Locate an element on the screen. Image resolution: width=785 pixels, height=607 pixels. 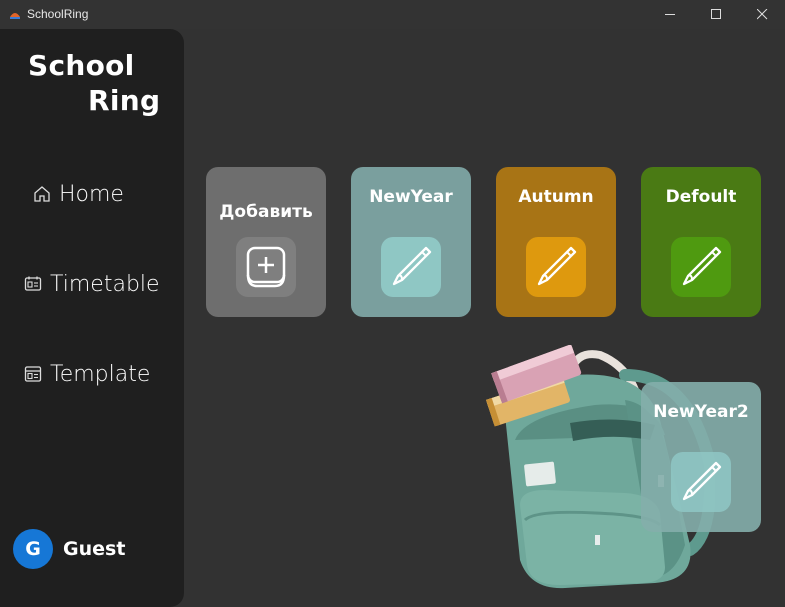
logo-line-1: School is located at coordinates (81, 65).